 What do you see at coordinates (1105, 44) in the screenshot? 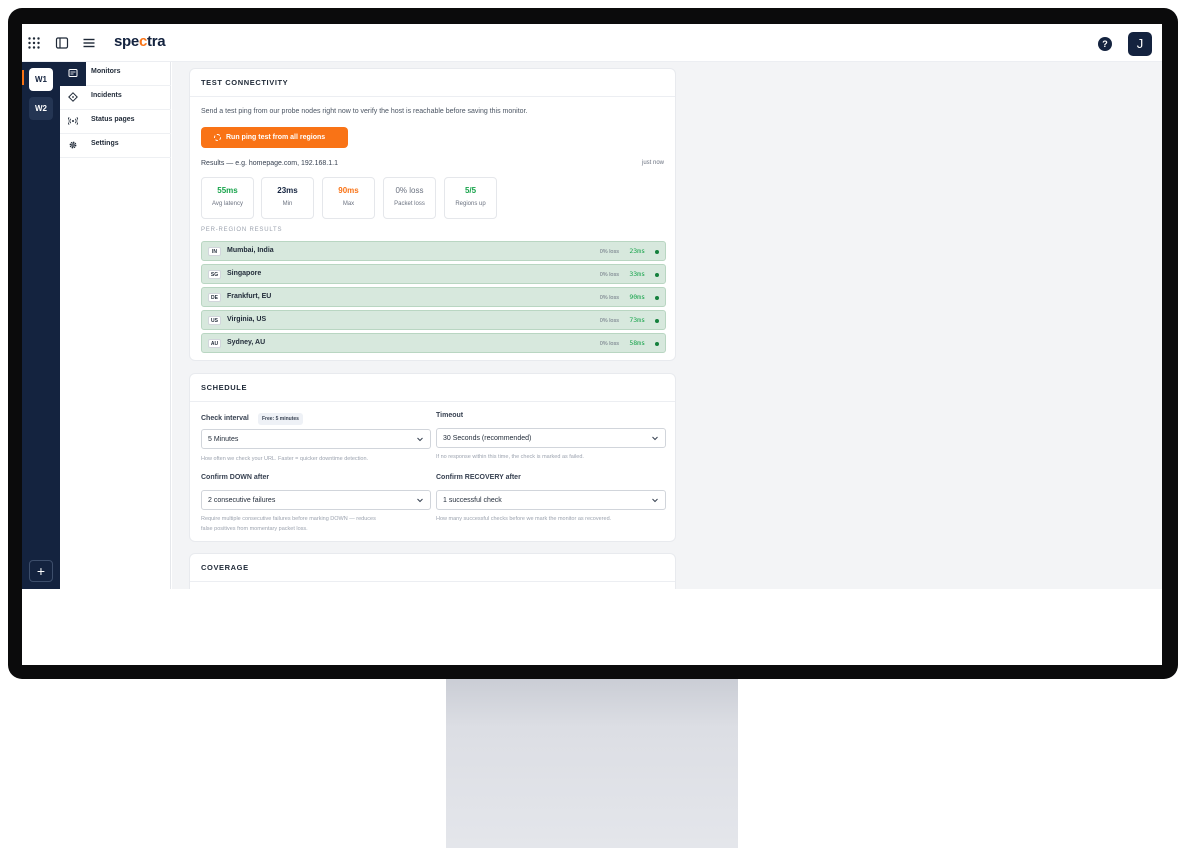
I see `help-icon: ?` at bounding box center [1105, 44].